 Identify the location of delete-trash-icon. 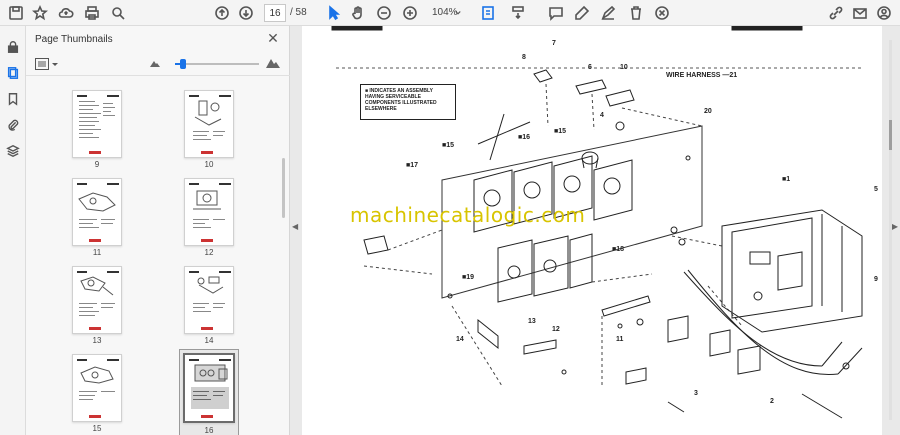
(636, 13).